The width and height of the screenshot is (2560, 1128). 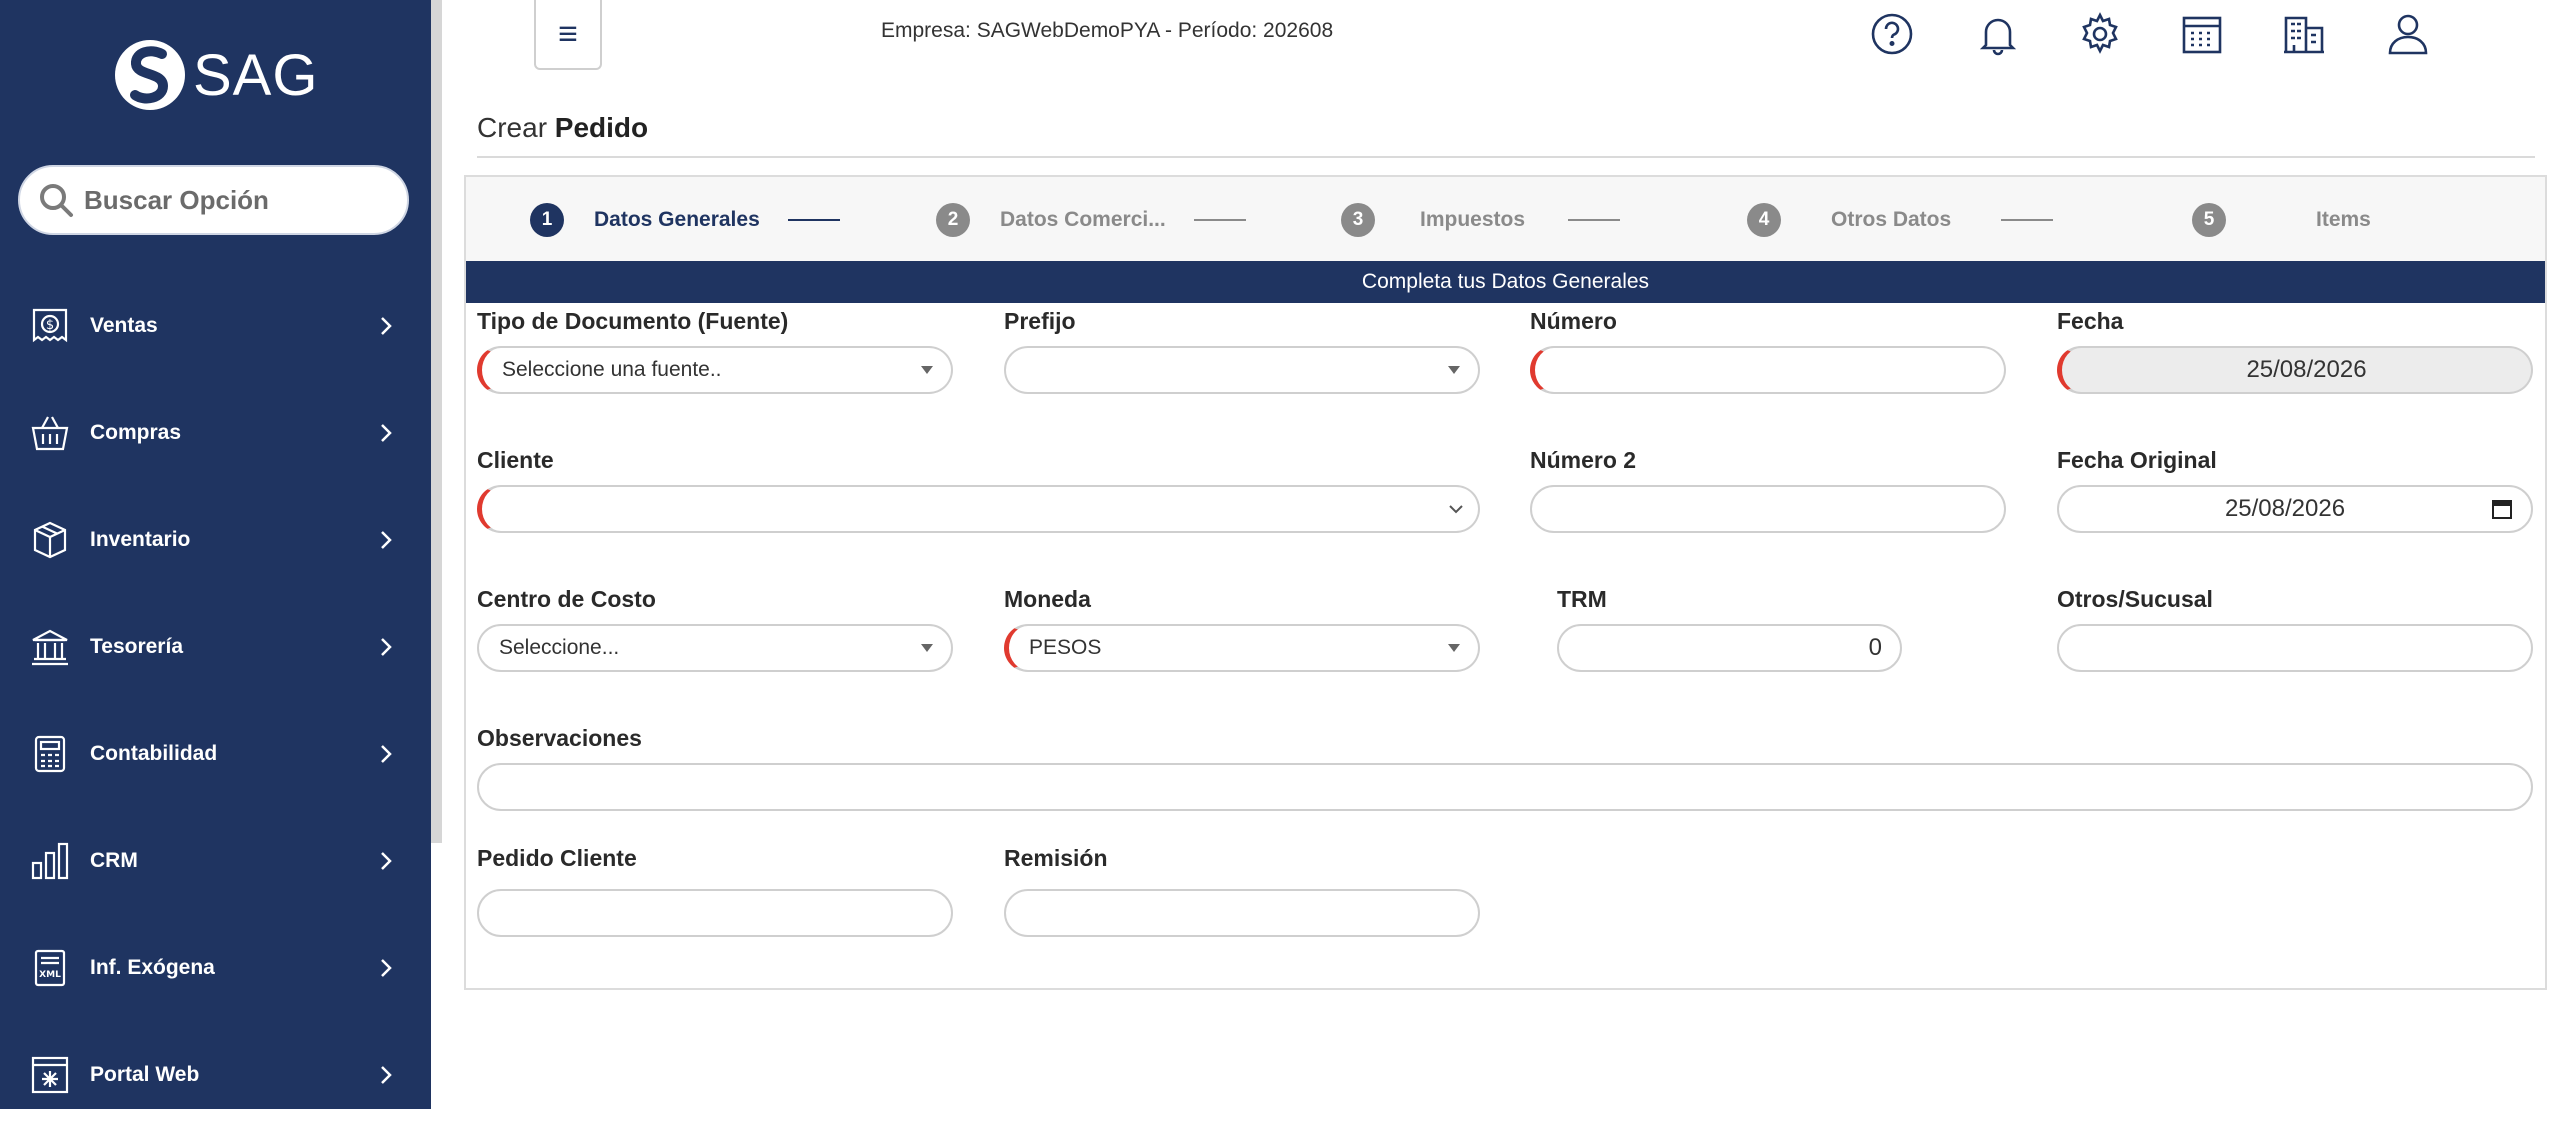 What do you see at coordinates (2285, 508) in the screenshot?
I see `fecha-original-value: 25/08/2026` at bounding box center [2285, 508].